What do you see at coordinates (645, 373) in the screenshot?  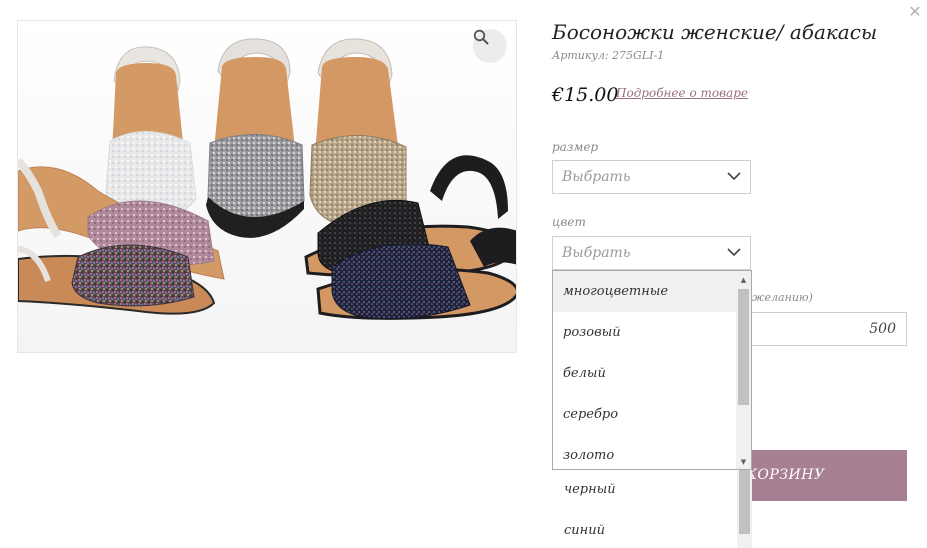 I see `color-option: белый` at bounding box center [645, 373].